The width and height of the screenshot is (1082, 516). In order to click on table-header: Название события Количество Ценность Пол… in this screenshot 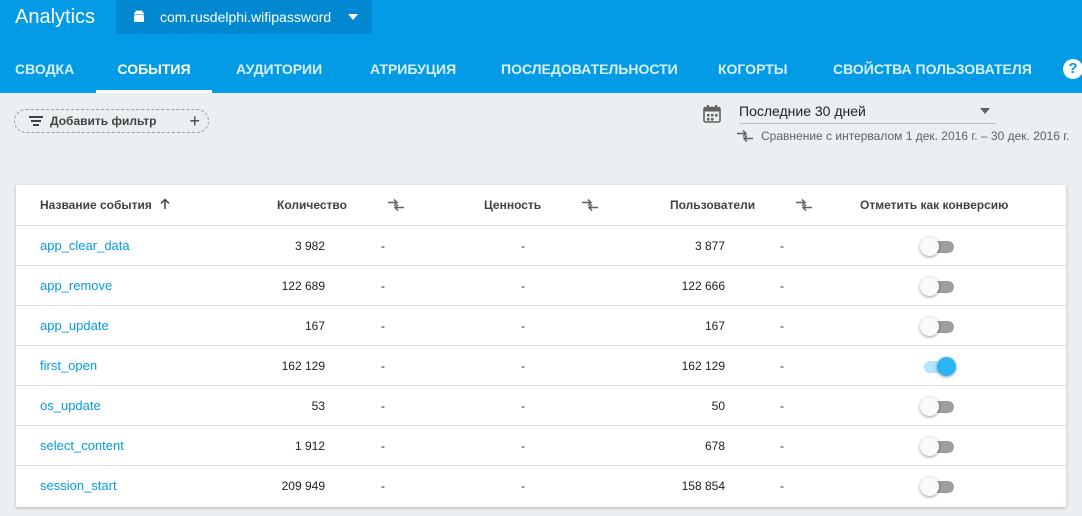, I will do `click(541, 205)`.